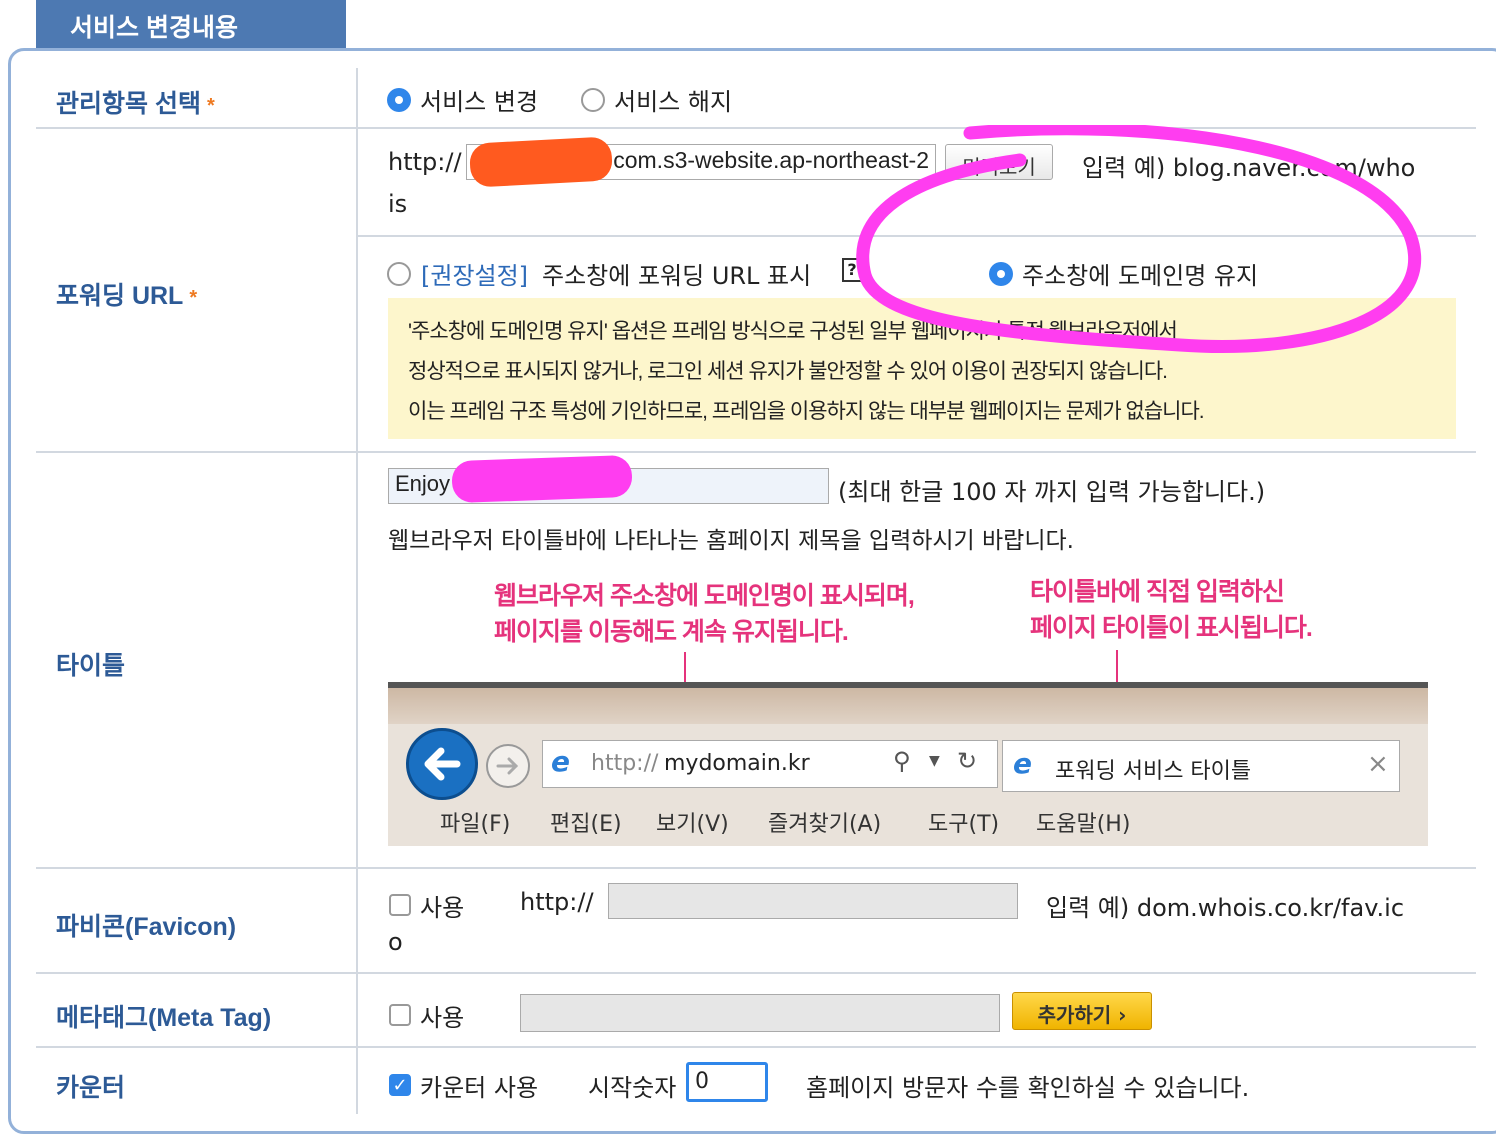  What do you see at coordinates (1052, 492) in the screenshot?
I see `title-limit-note: (최대 한글 100 자 까지 입력 가능합니다.)` at bounding box center [1052, 492].